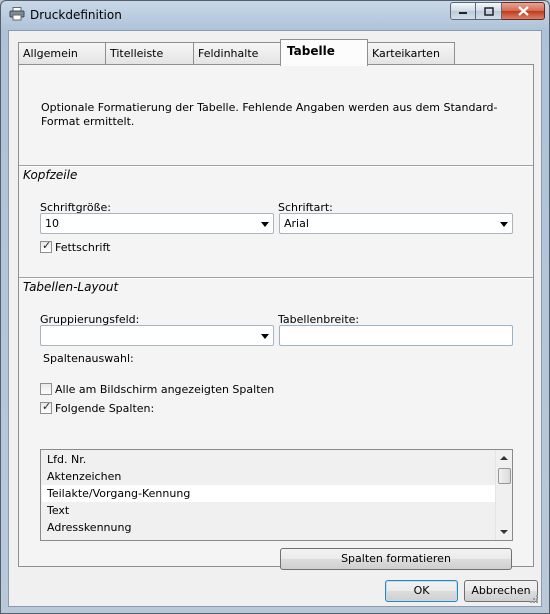  I want to click on tab-label: Tabelle, so click(311, 51).